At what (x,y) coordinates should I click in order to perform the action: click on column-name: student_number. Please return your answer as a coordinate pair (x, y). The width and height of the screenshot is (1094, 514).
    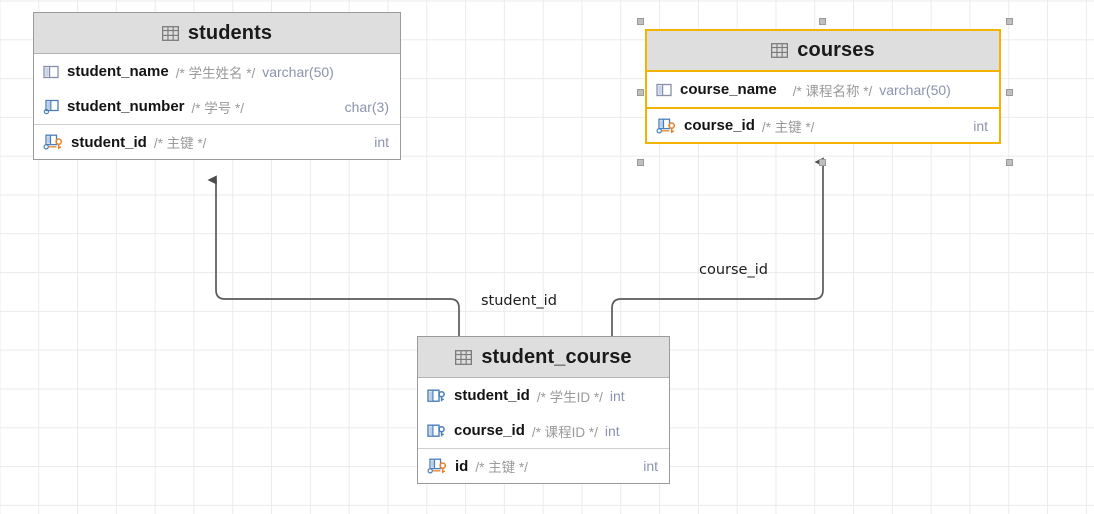
    Looking at the image, I should click on (126, 106).